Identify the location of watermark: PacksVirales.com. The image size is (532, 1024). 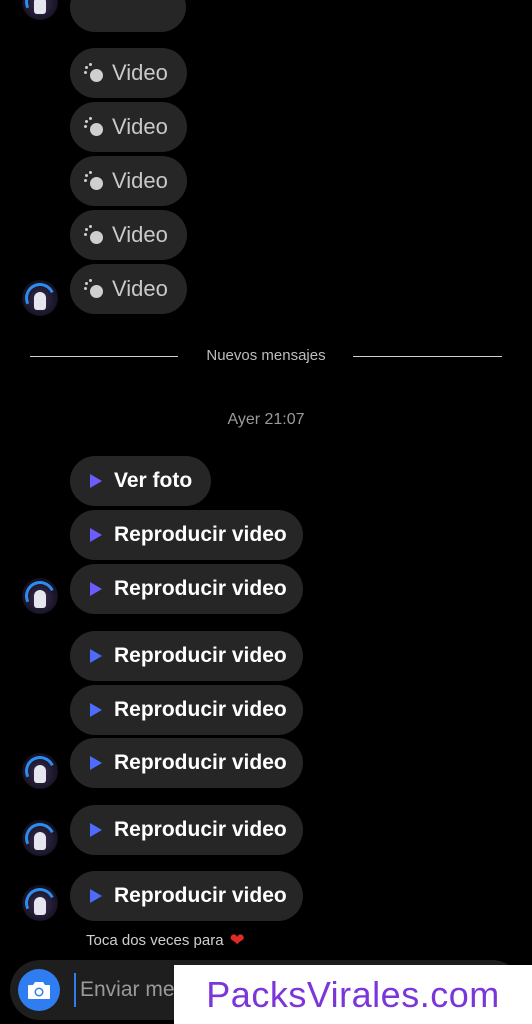
(353, 994).